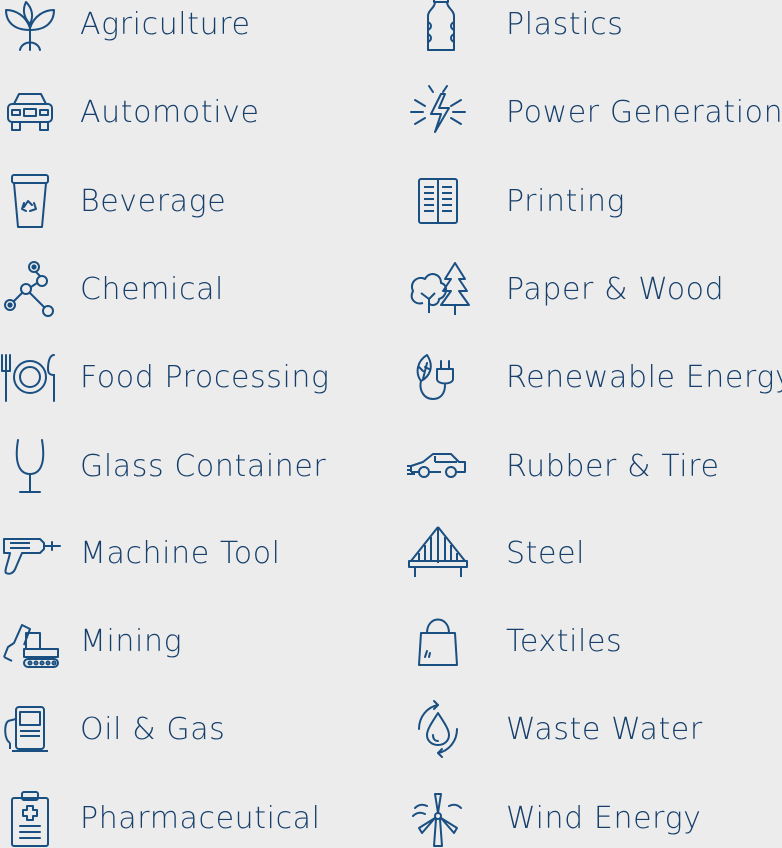 Image resolution: width=782 pixels, height=848 pixels. I want to click on industry-label: Oil & Gas, so click(153, 729).